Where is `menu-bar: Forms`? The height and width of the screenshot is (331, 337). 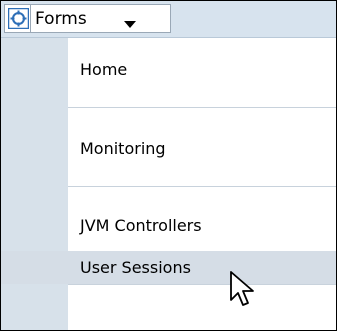
menu-bar: Forms is located at coordinates (168, 19).